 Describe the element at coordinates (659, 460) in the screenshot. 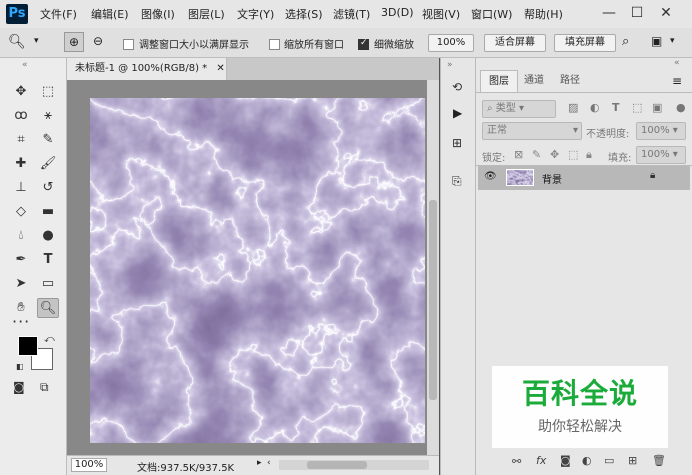

I see `delete-layer-icon: 🗑︎` at that location.